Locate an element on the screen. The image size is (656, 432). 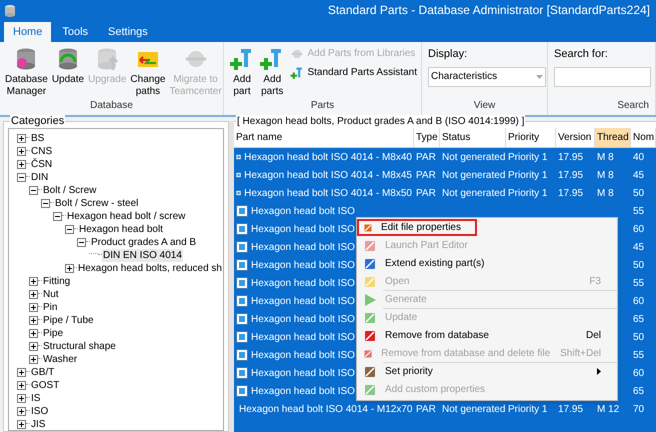
table-cell-text: 45 is located at coordinates (638, 247).